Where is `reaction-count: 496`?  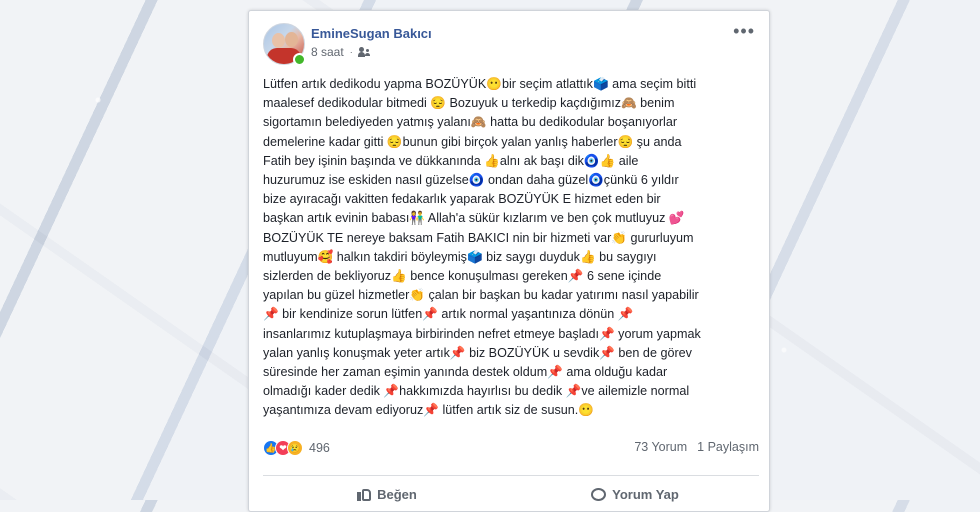 reaction-count: 496 is located at coordinates (319, 448).